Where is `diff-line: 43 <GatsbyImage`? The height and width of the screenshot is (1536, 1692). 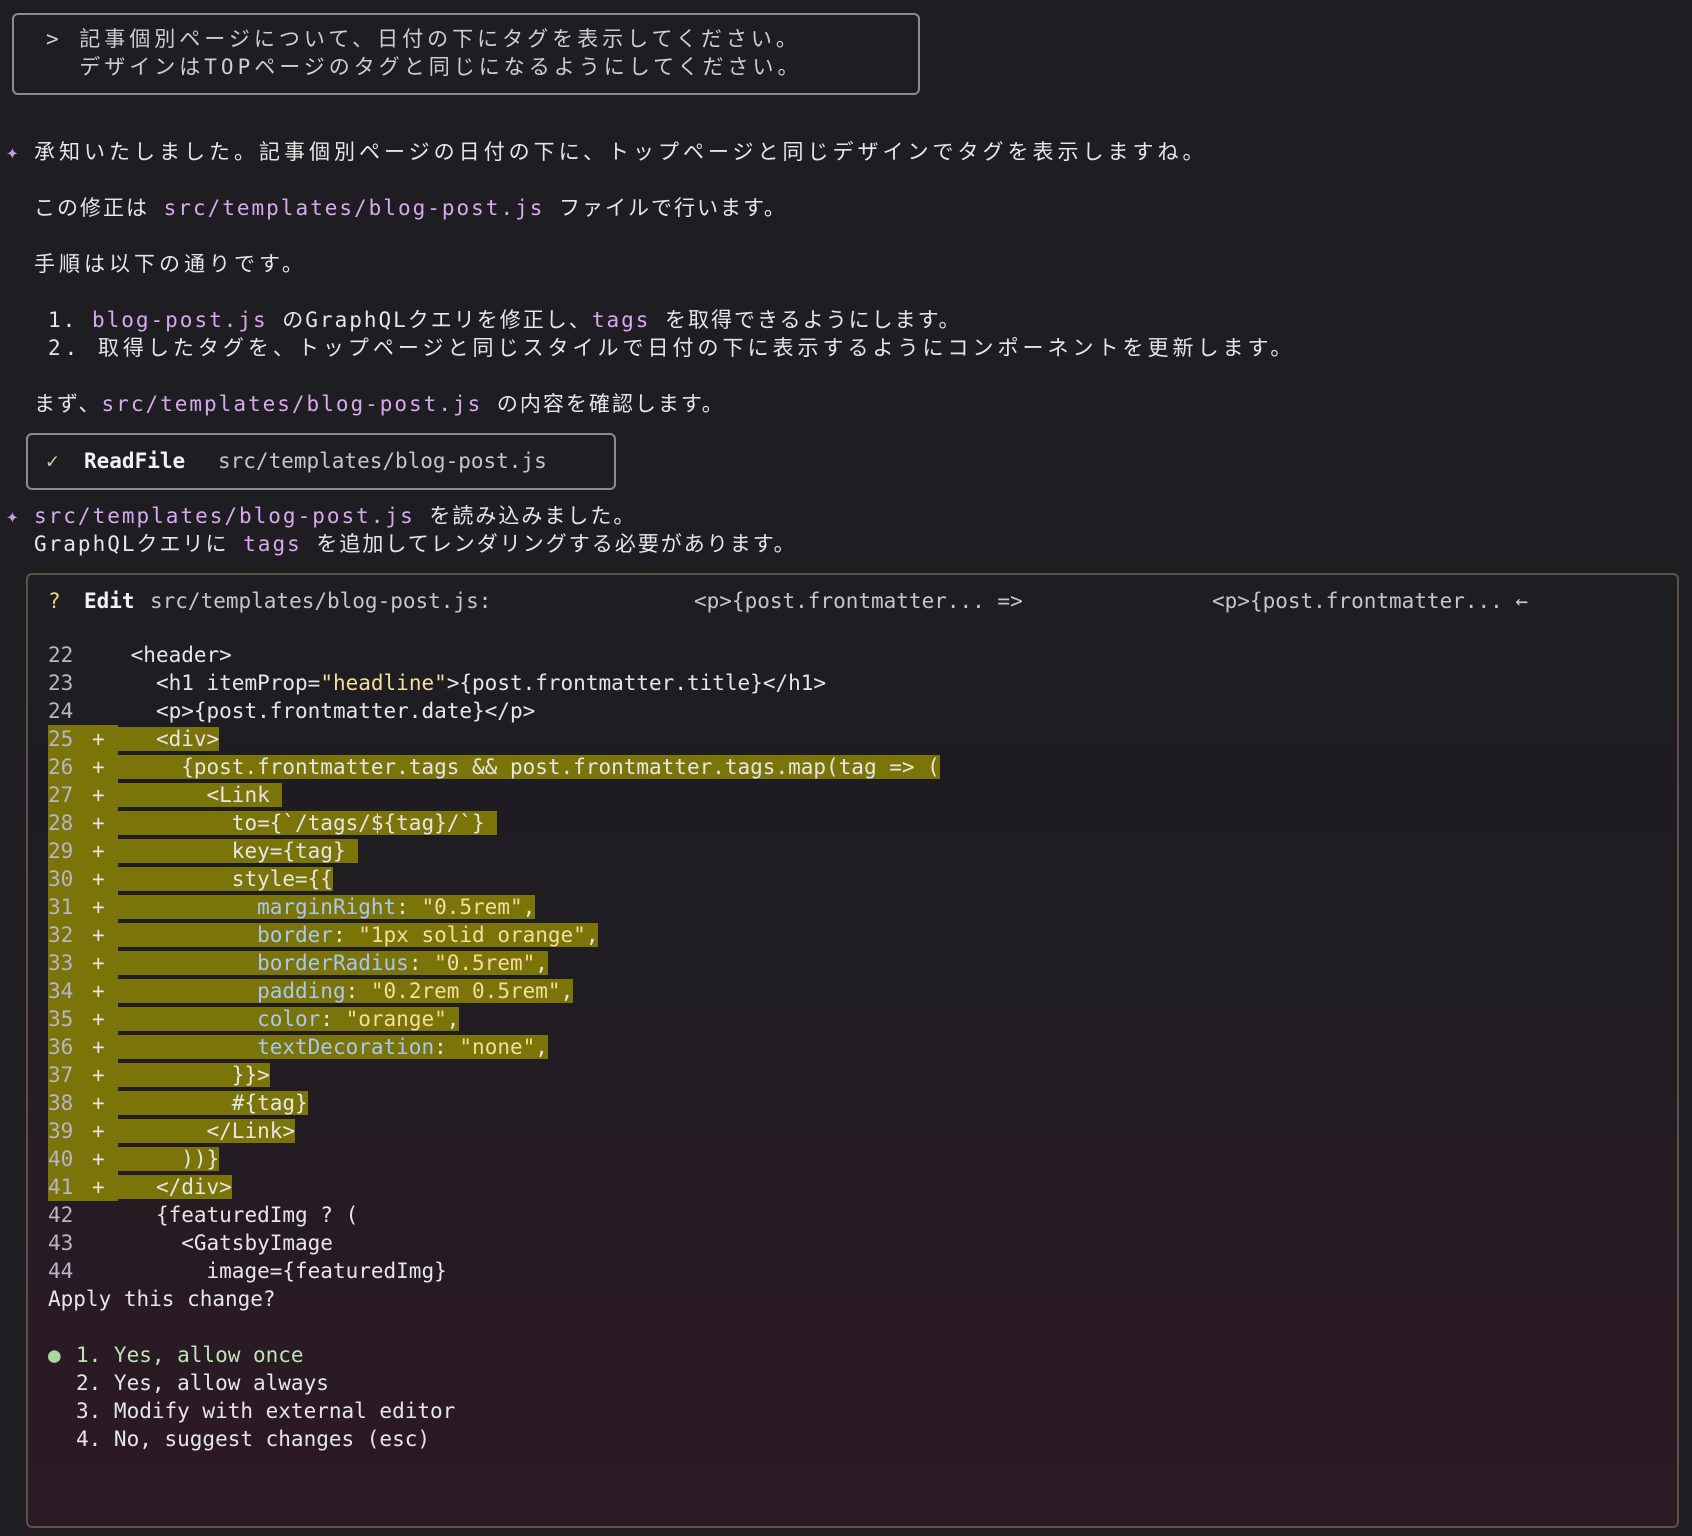
diff-line: 43 <GatsbyImage is located at coordinates (190, 1243).